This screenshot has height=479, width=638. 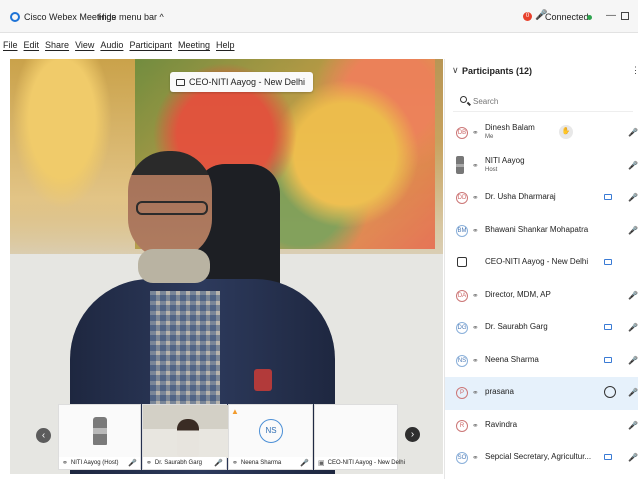 What do you see at coordinates (611, 15) in the screenshot?
I see `minimize-button: —` at bounding box center [611, 15].